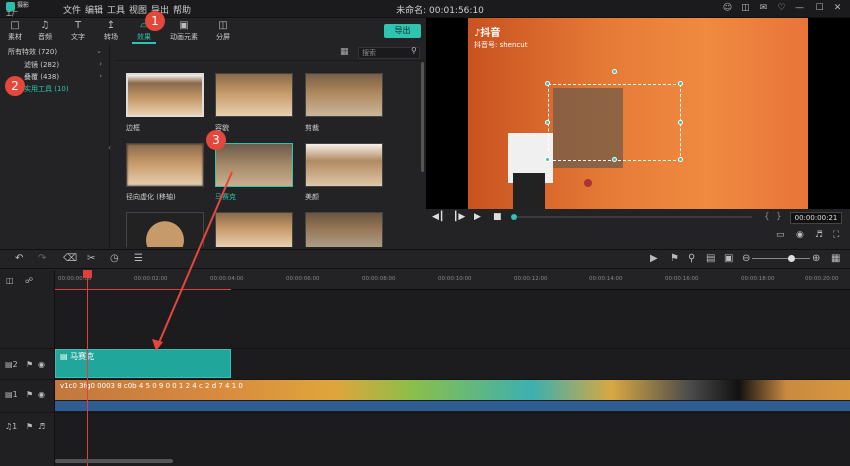  What do you see at coordinates (192, 261) in the screenshot?
I see `annotation-arrow` at bounding box center [192, 261].